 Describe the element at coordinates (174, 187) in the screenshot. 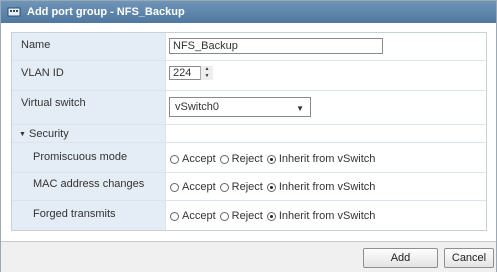

I see `mac-accept-radio` at that location.